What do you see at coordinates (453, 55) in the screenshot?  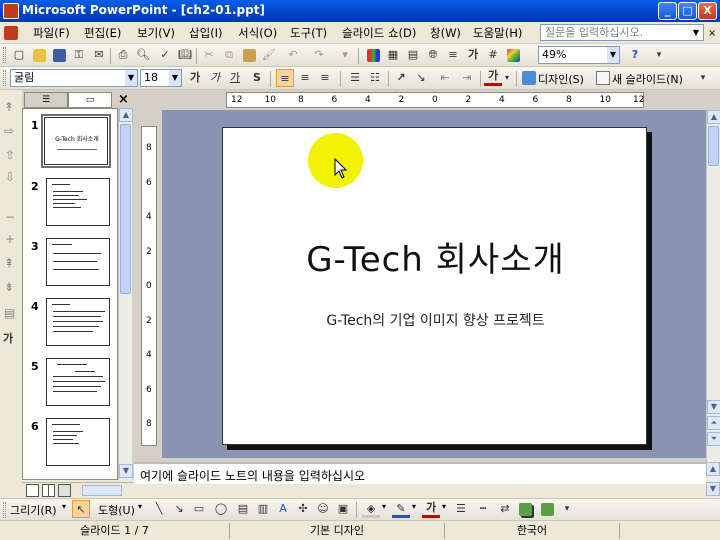 I see `expand-all-icon: ≡` at bounding box center [453, 55].